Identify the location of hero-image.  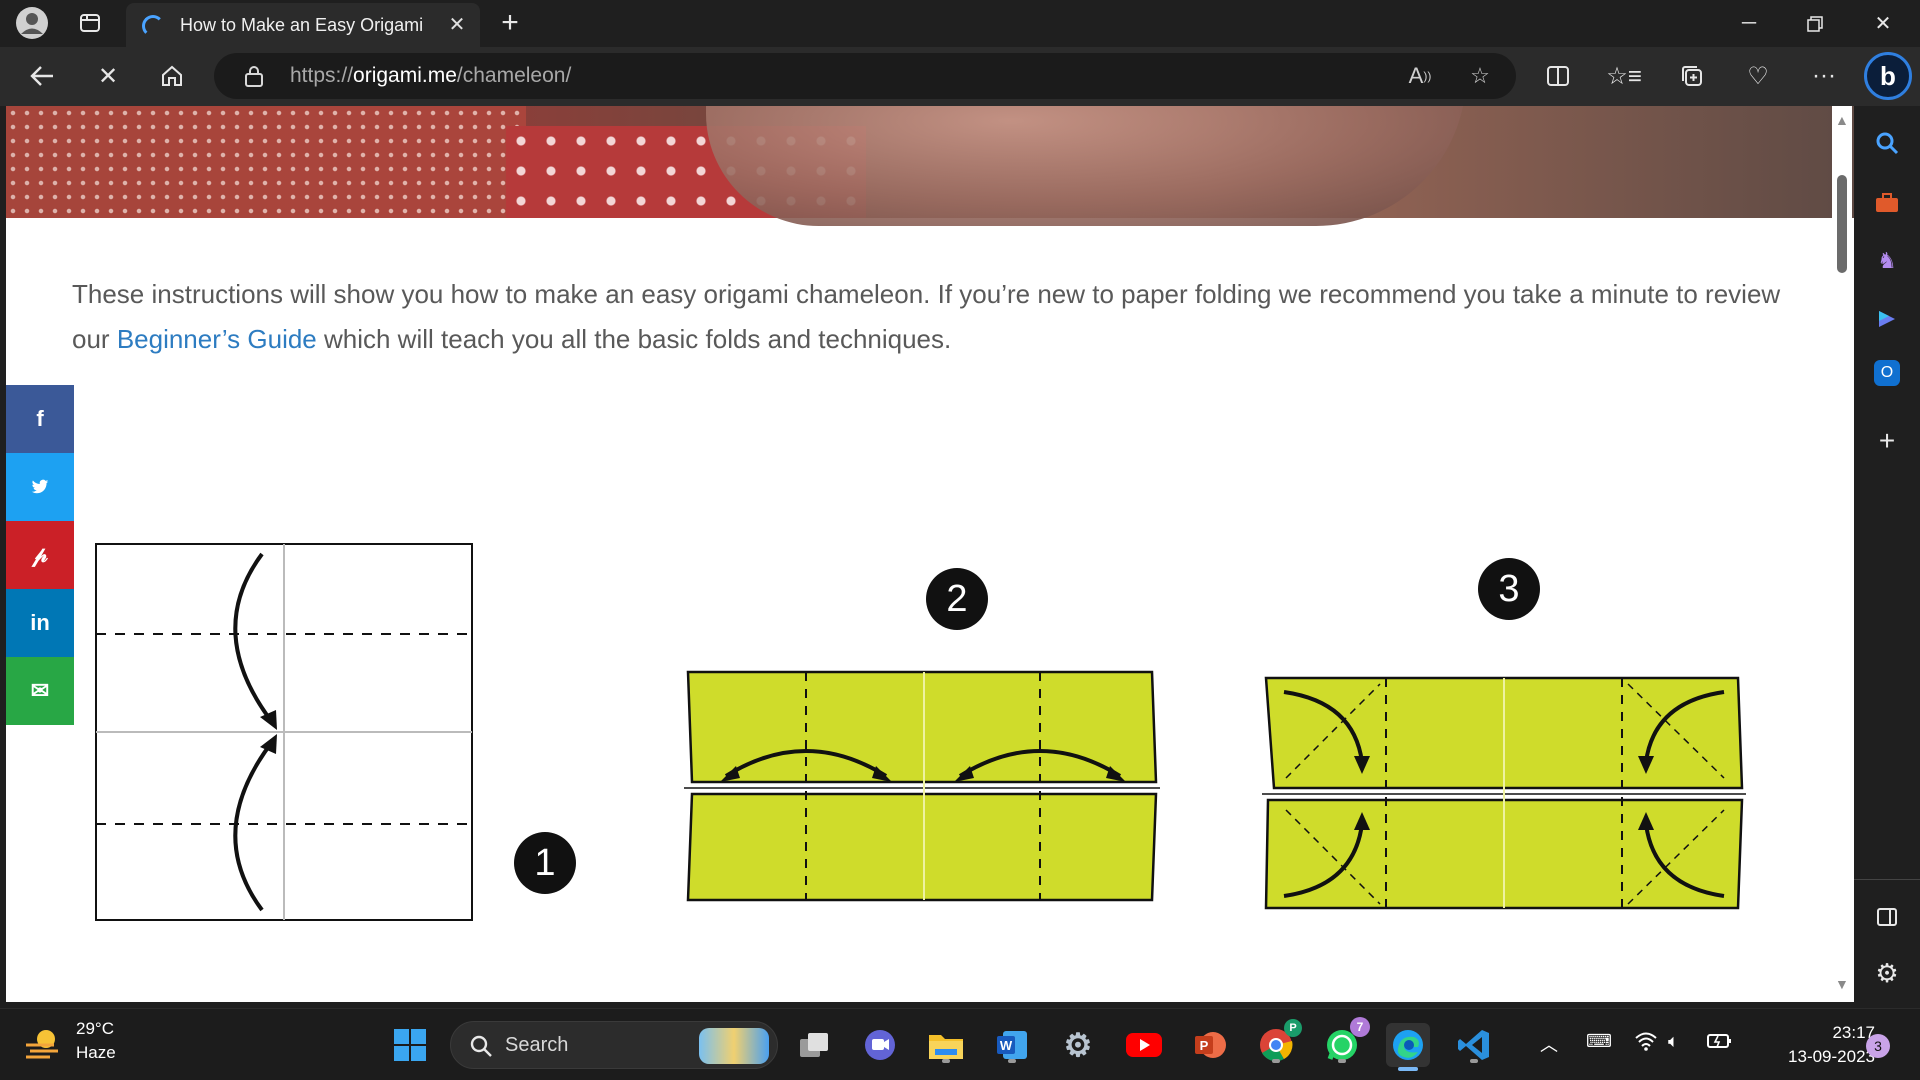
(930, 166).